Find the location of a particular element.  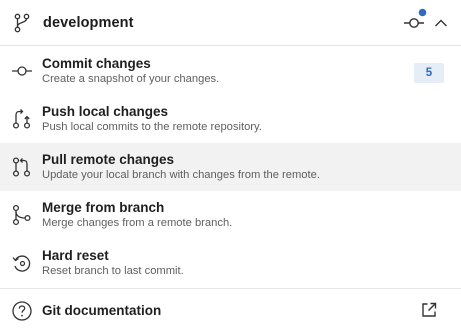

git-pull-icon is located at coordinates (21, 167).